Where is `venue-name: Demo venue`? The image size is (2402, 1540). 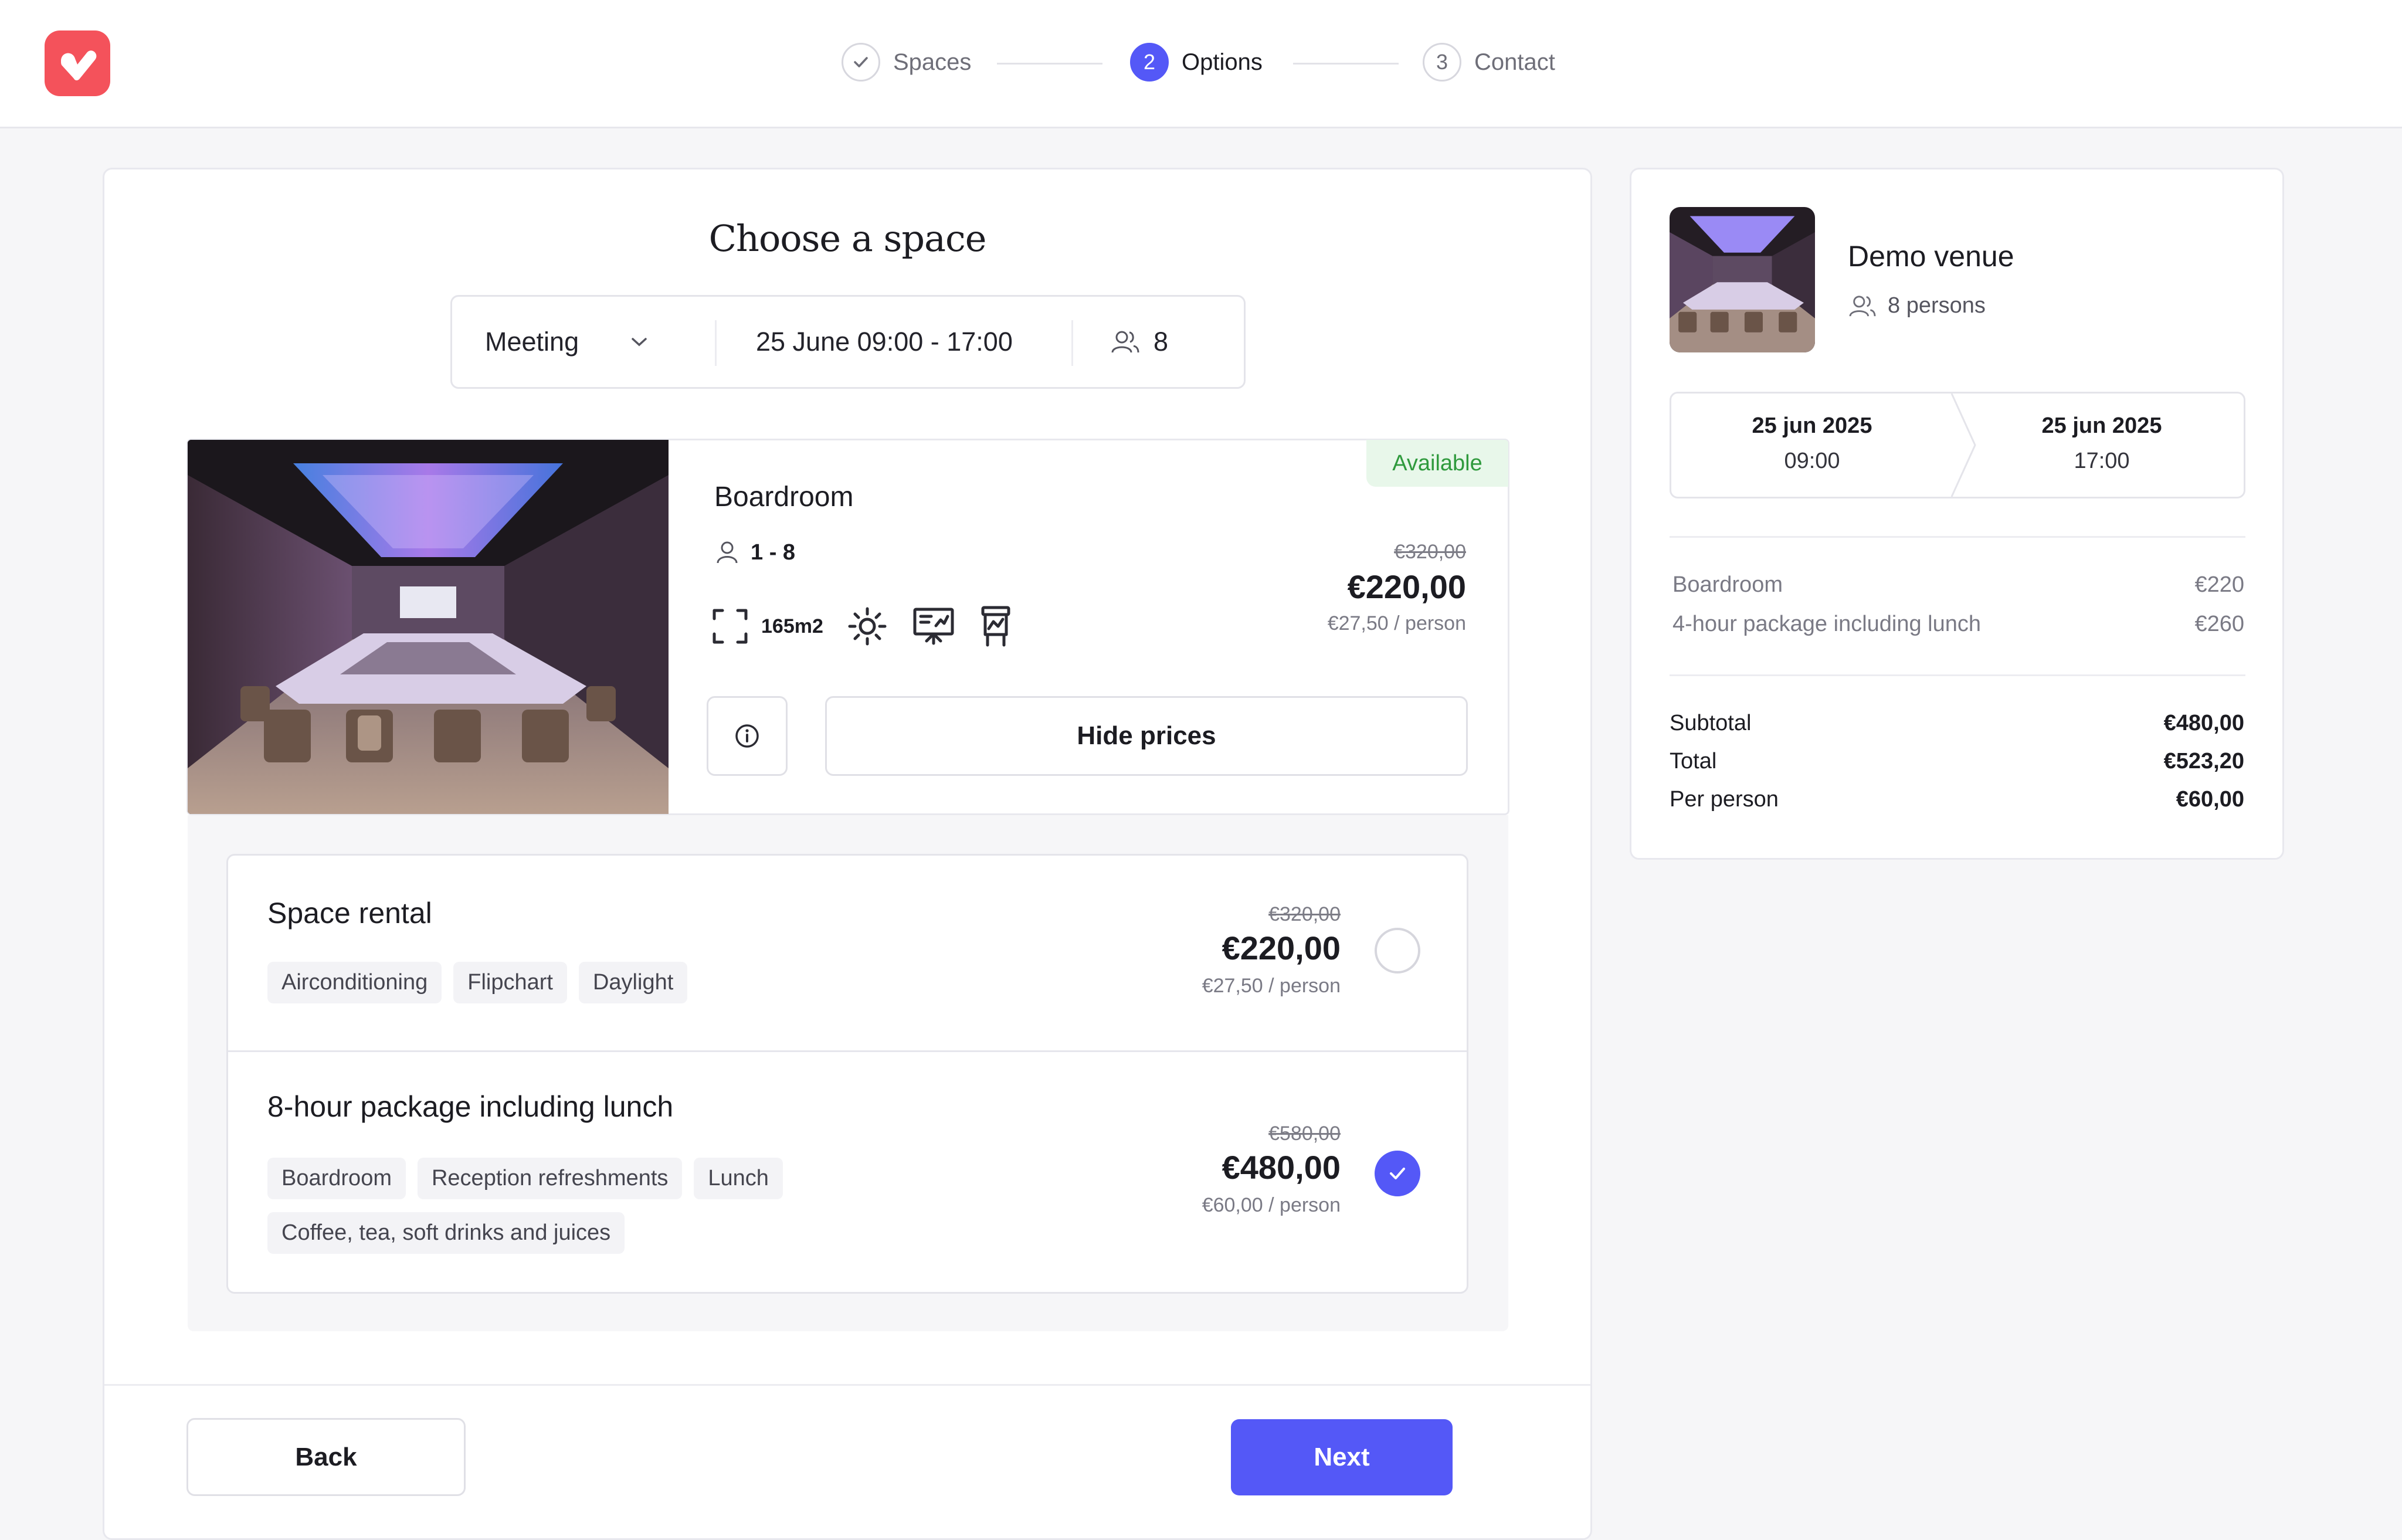 venue-name: Demo venue is located at coordinates (1931, 256).